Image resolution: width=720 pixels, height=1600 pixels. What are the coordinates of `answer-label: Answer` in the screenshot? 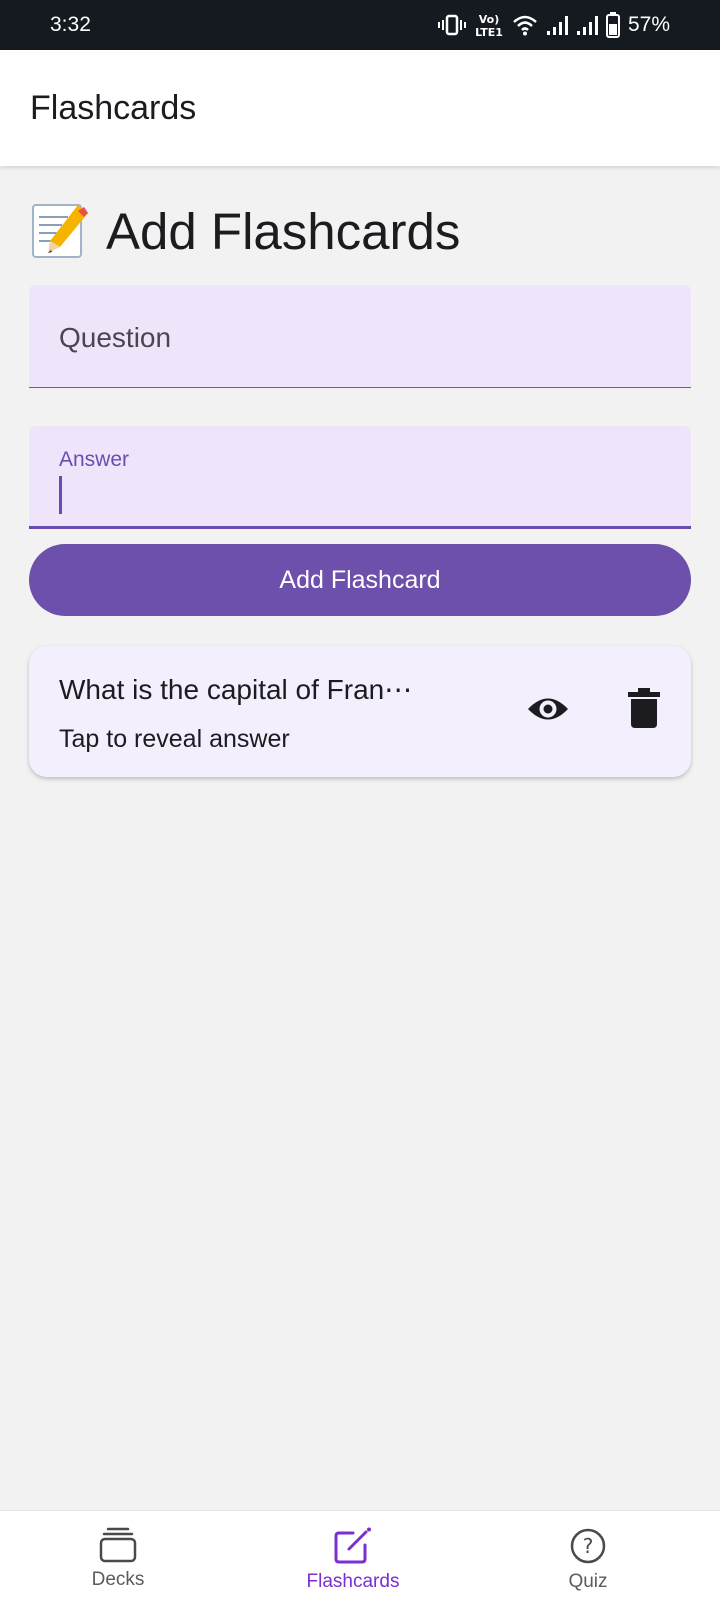 It's located at (94, 459).